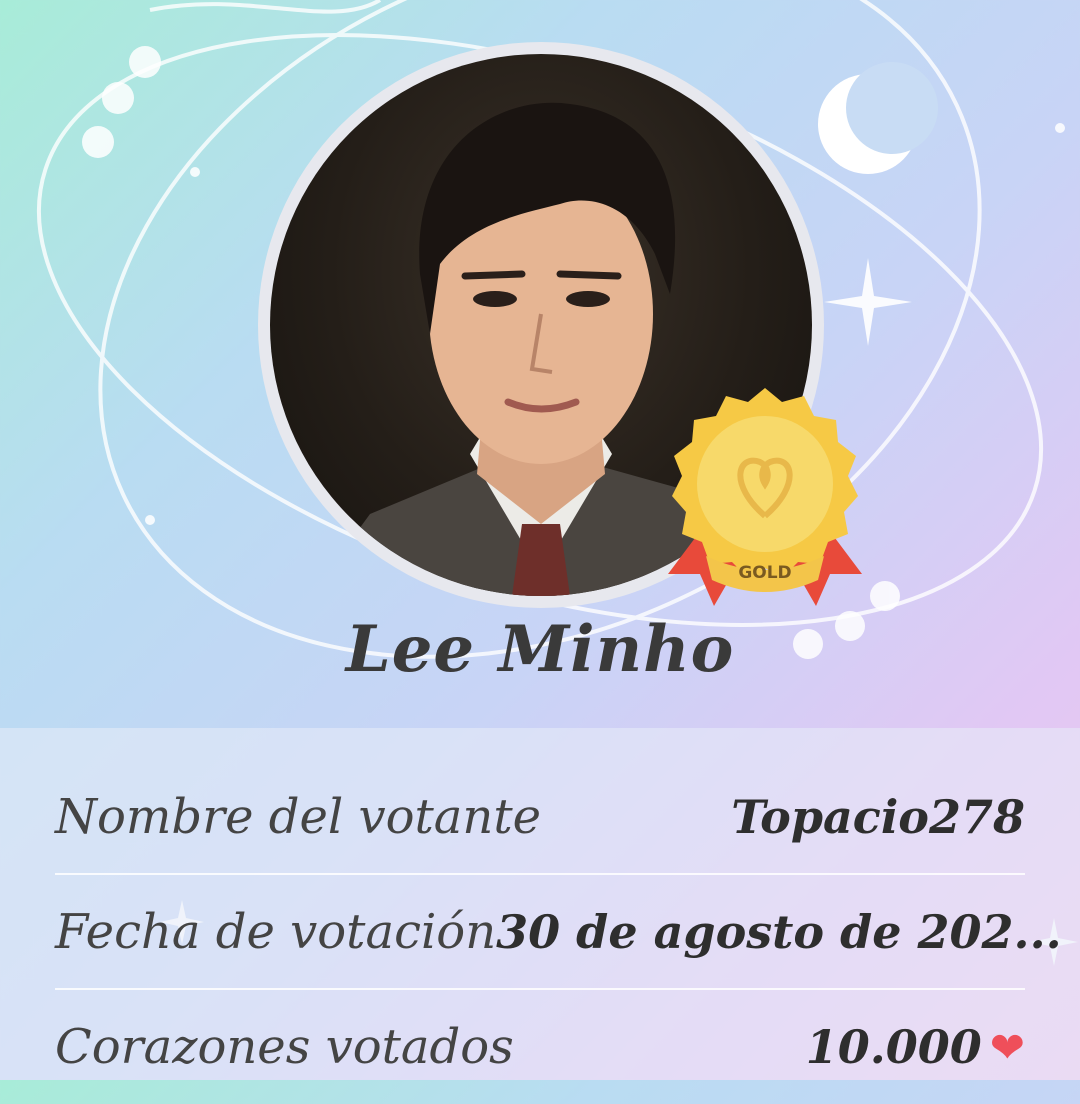  I want to click on date-label: Fecha de votación, so click(276, 932).